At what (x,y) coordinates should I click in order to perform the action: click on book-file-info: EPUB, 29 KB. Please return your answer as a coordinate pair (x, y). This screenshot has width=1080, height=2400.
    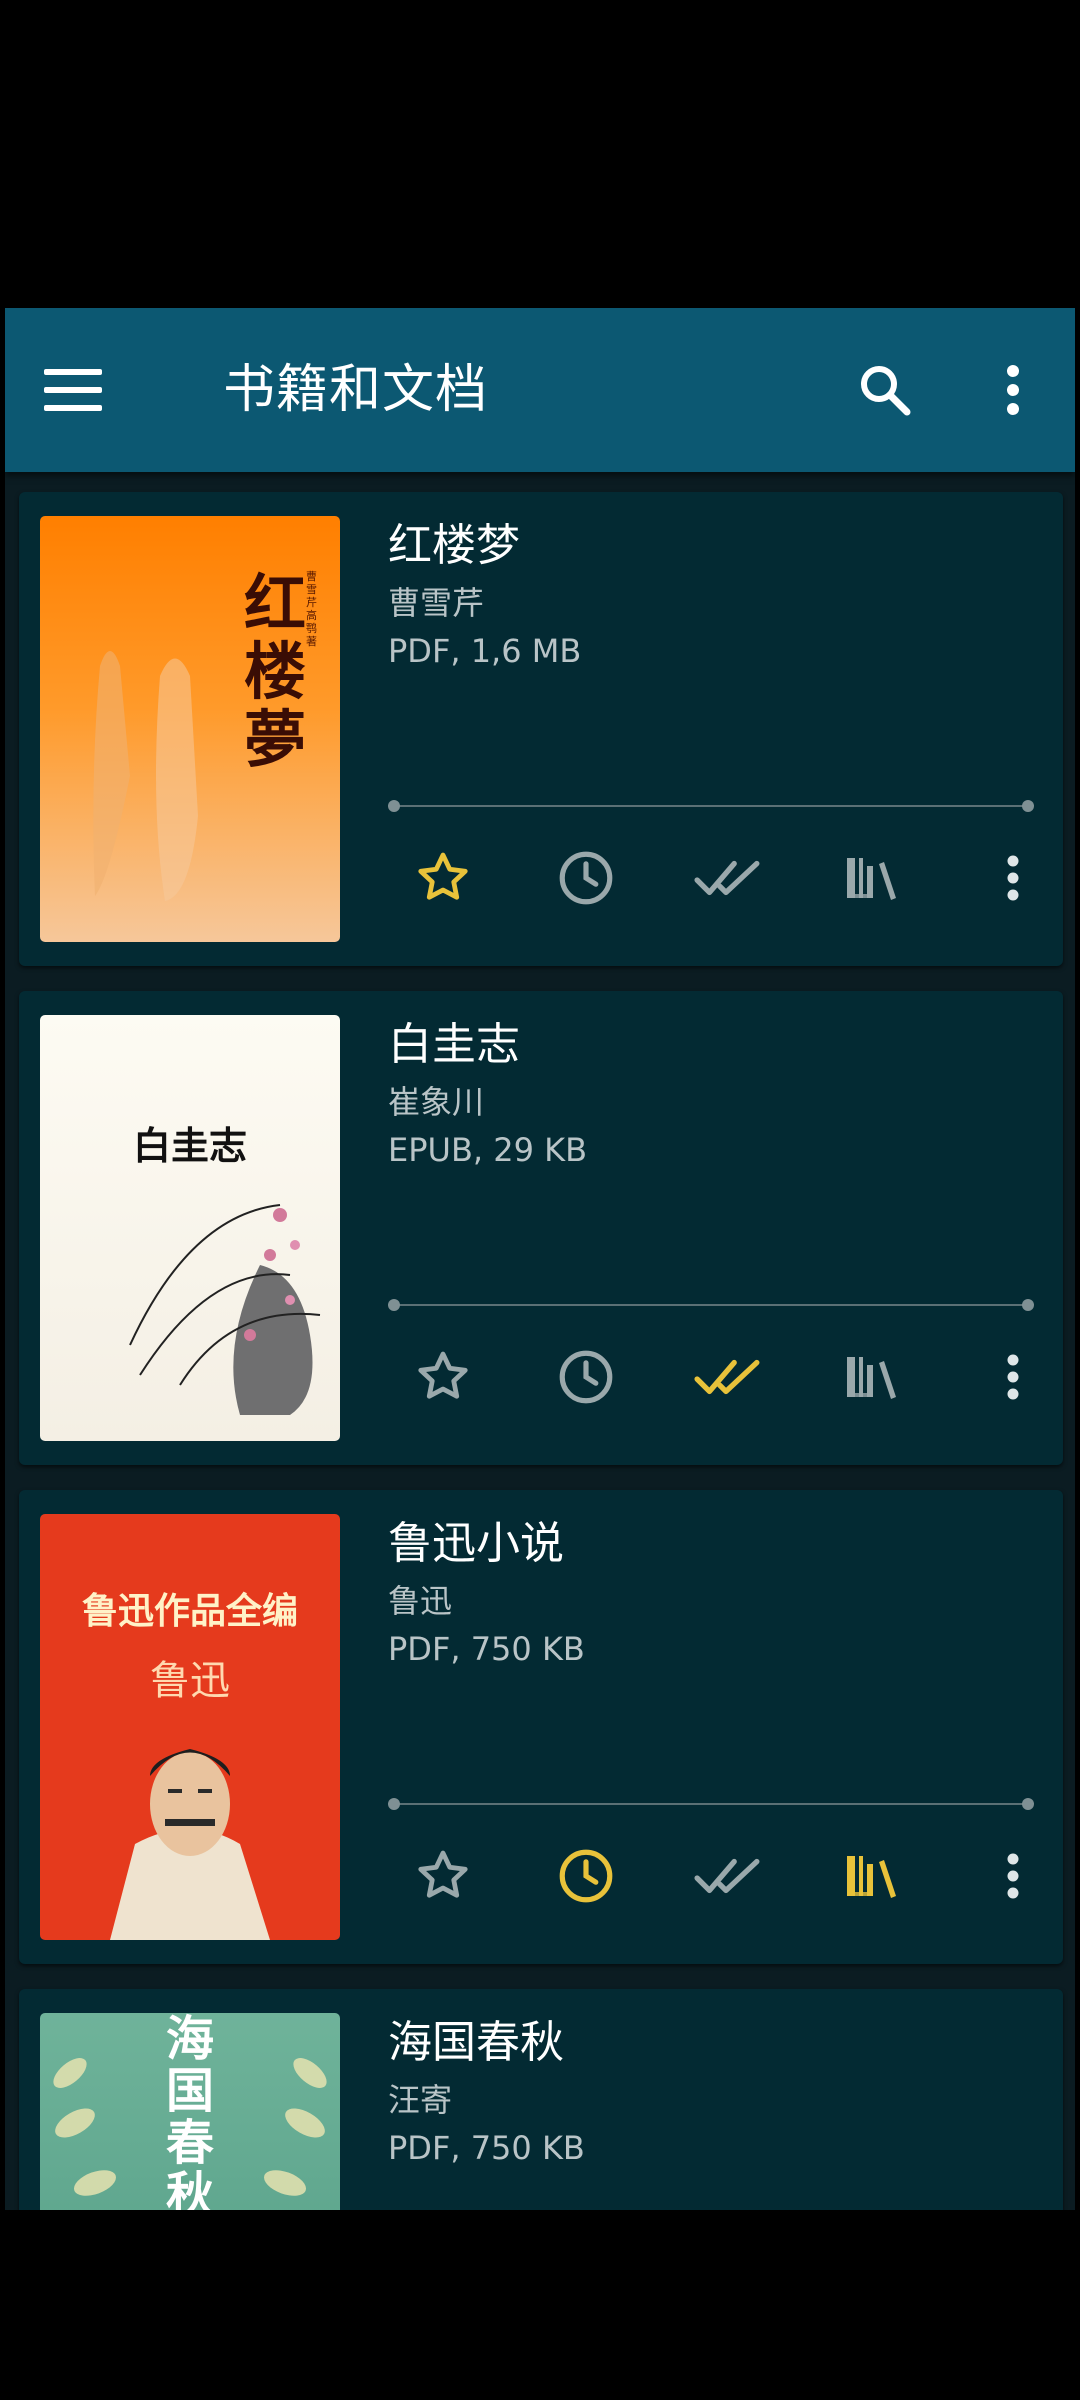
    Looking at the image, I should click on (488, 1150).